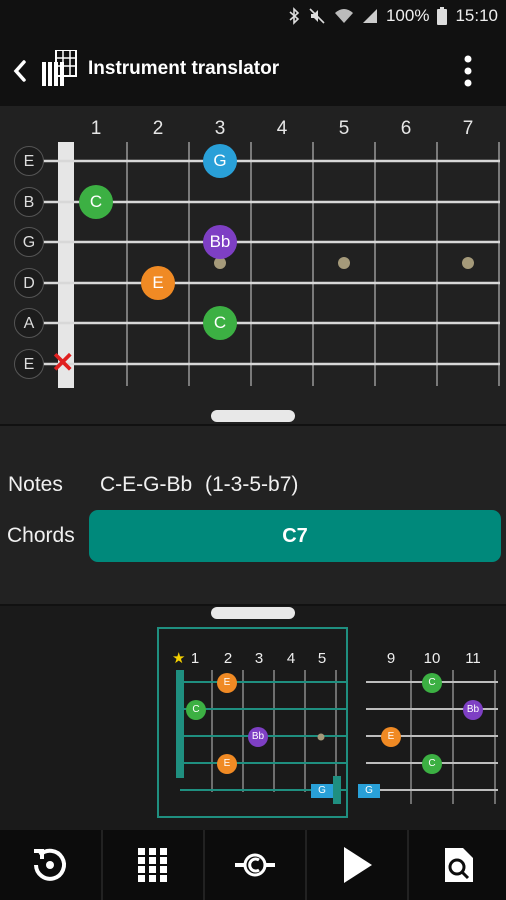 The width and height of the screenshot is (506, 900). What do you see at coordinates (29, 242) in the screenshot?
I see `string-label: G` at bounding box center [29, 242].